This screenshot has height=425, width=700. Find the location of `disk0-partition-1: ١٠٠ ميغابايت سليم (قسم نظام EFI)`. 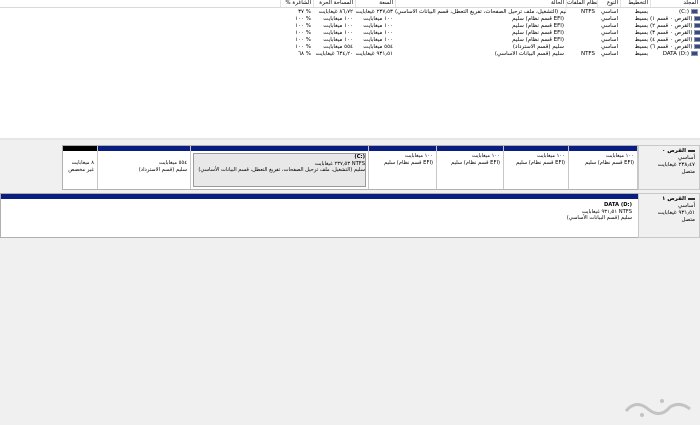

disk0-partition-1: ١٠٠ ميغابايت سليم (قسم نظام EFI) is located at coordinates (603, 167).